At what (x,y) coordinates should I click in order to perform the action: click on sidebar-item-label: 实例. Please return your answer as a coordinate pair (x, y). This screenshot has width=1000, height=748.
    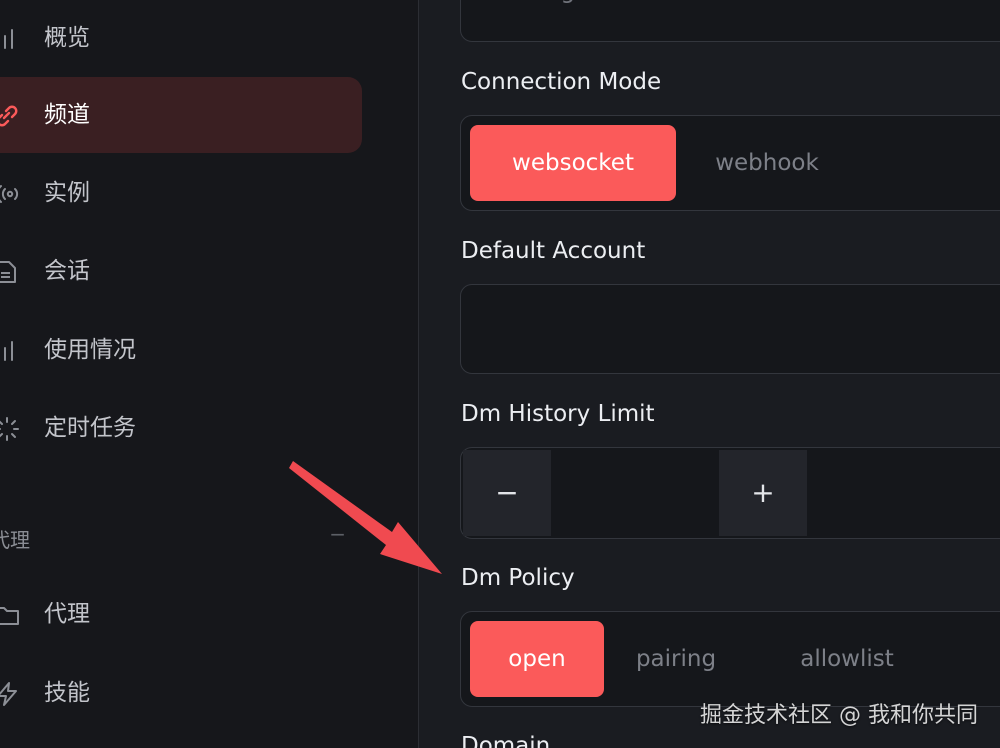
    Looking at the image, I should click on (67, 193).